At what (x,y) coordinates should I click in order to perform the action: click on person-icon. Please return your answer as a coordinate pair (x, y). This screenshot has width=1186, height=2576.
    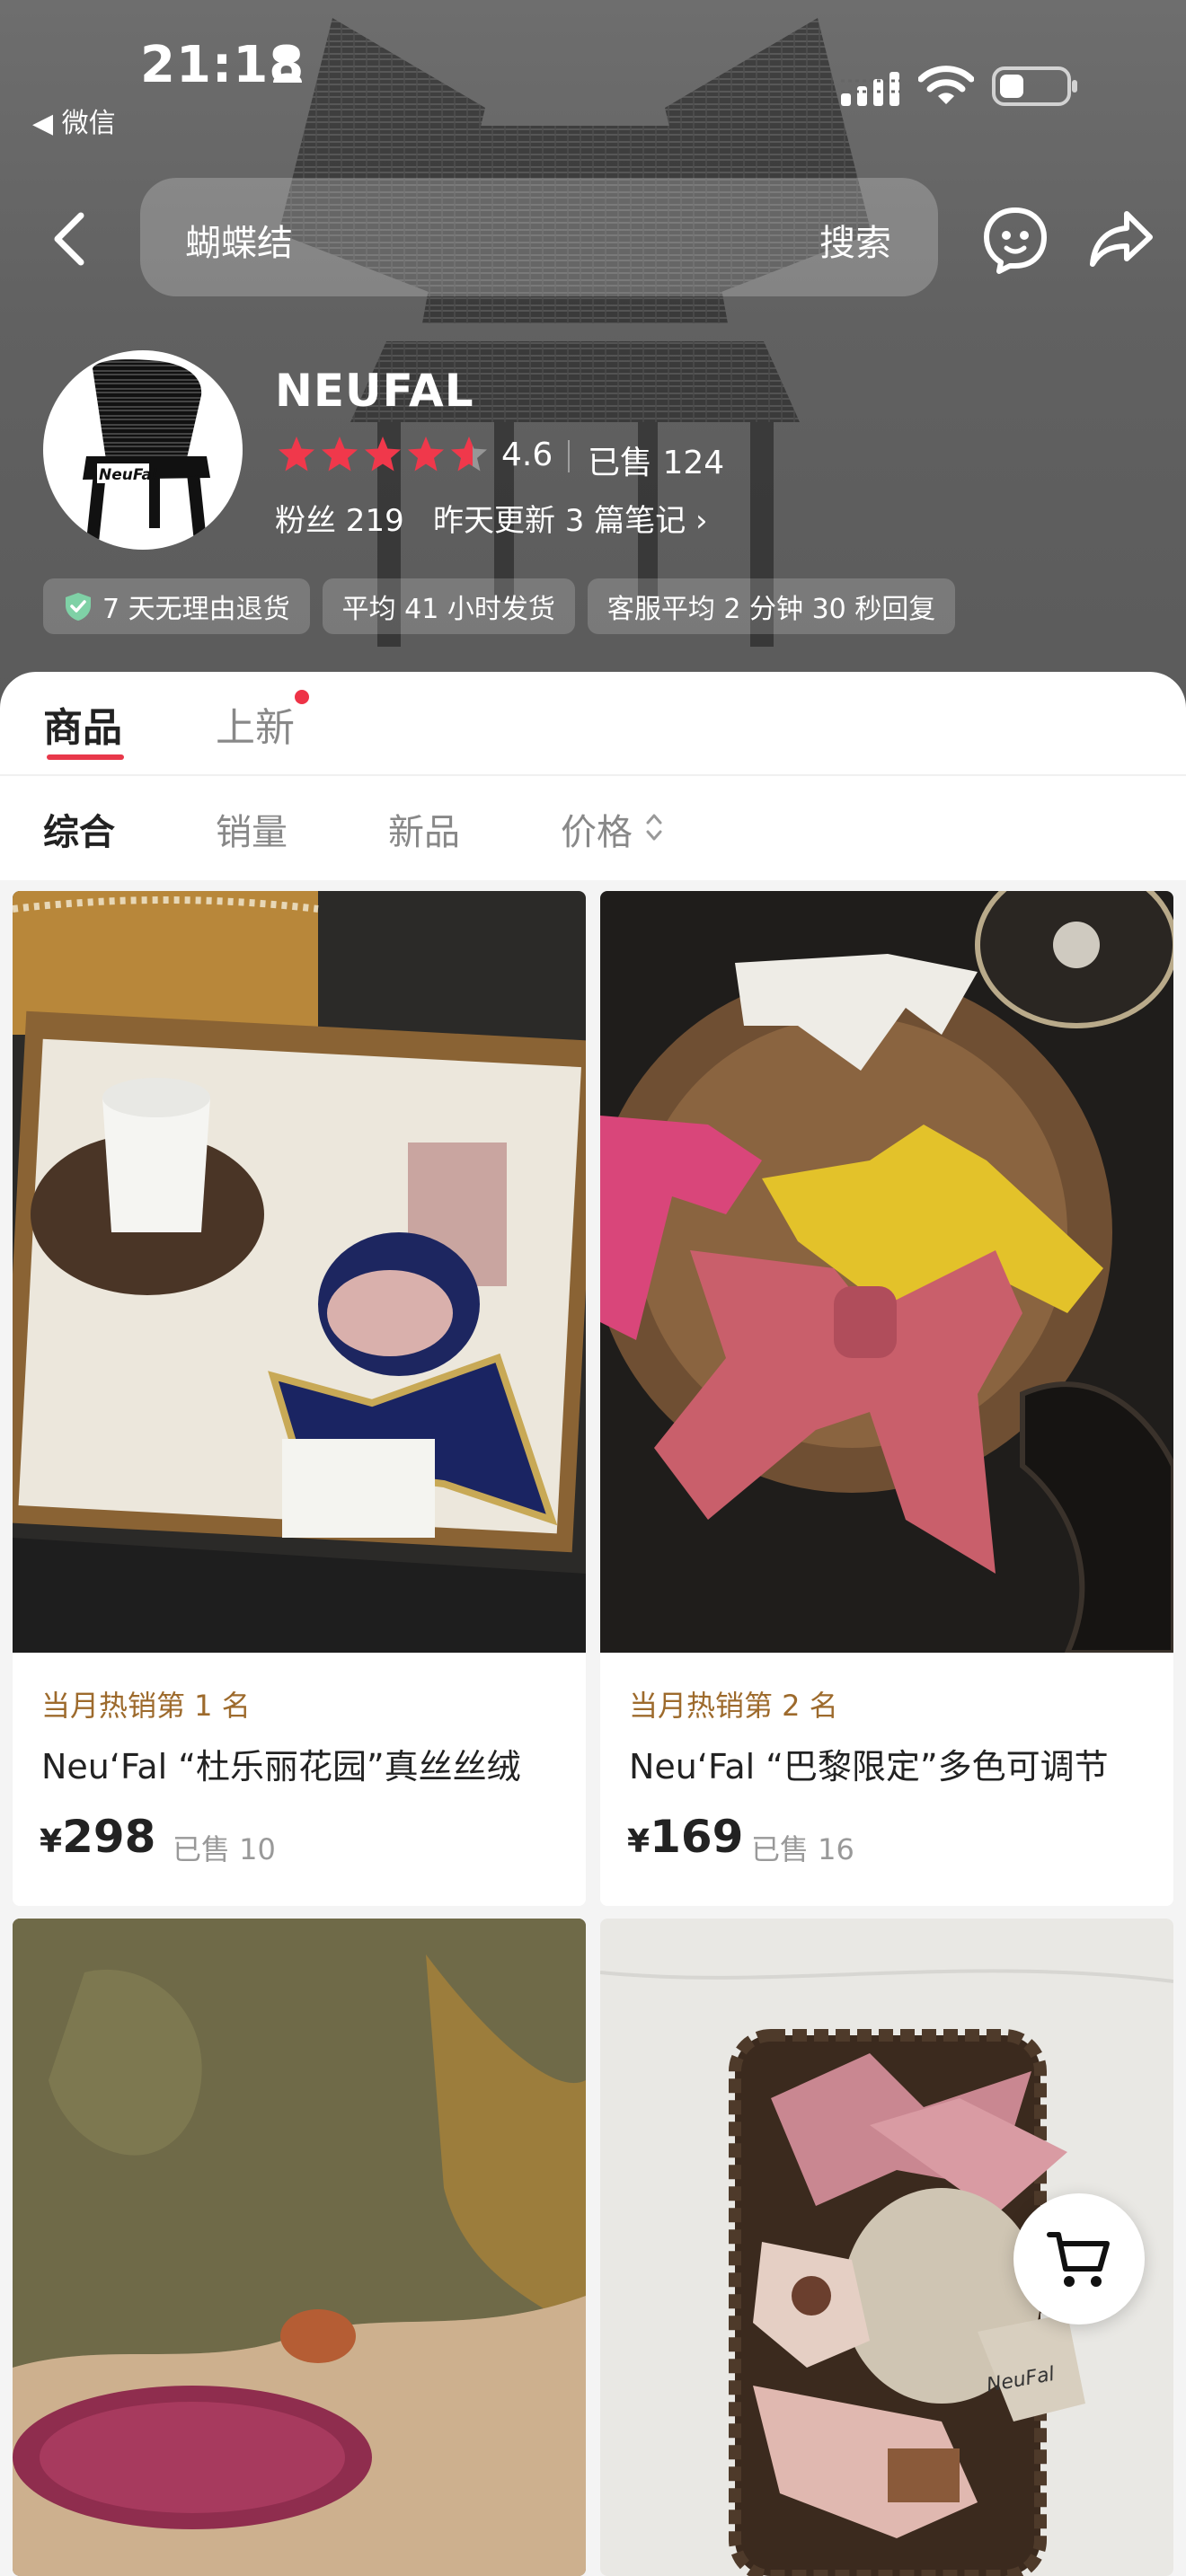
    Looking at the image, I should click on (287, 66).